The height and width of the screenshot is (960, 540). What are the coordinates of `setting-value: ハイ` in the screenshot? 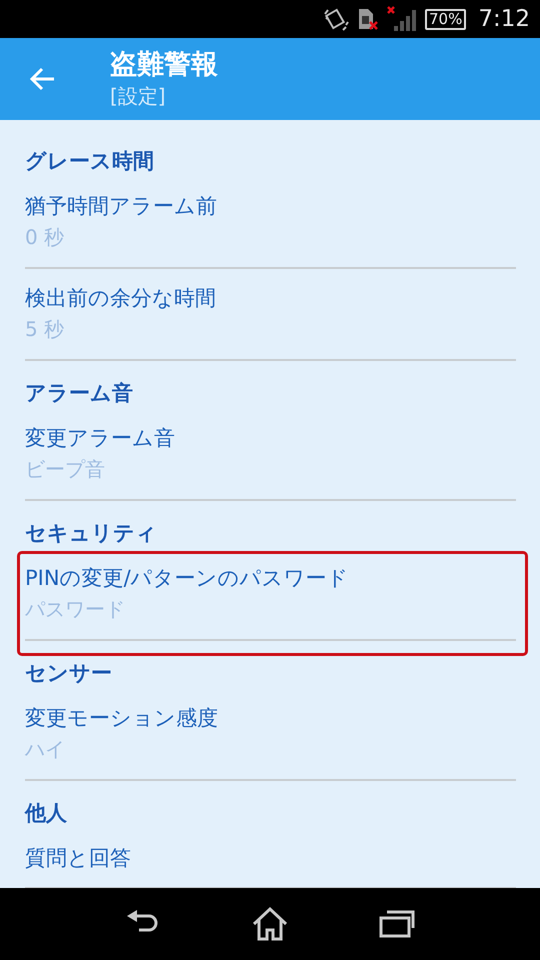 It's located at (45, 749).